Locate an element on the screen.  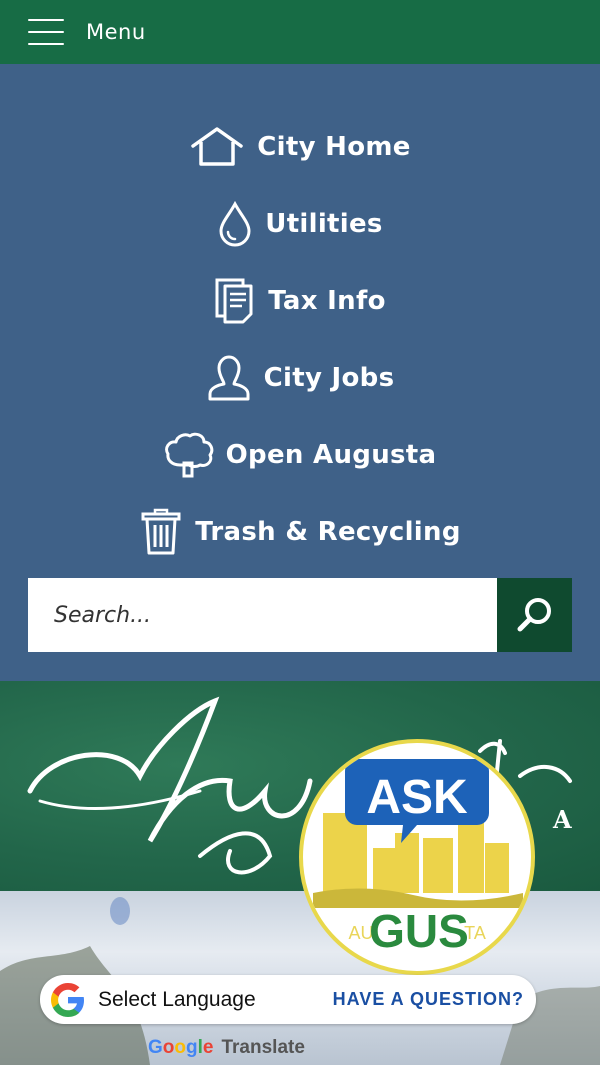
have-a-question-label: HAVE A QUESTION? is located at coordinates (428, 999).